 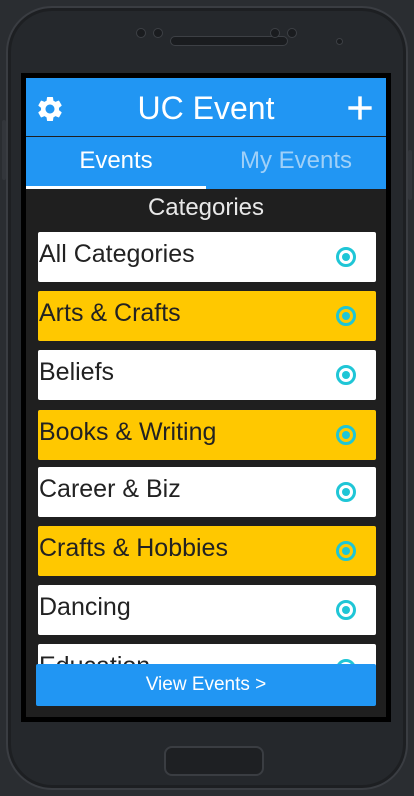 What do you see at coordinates (77, 372) in the screenshot?
I see `category-label: Beliefs` at bounding box center [77, 372].